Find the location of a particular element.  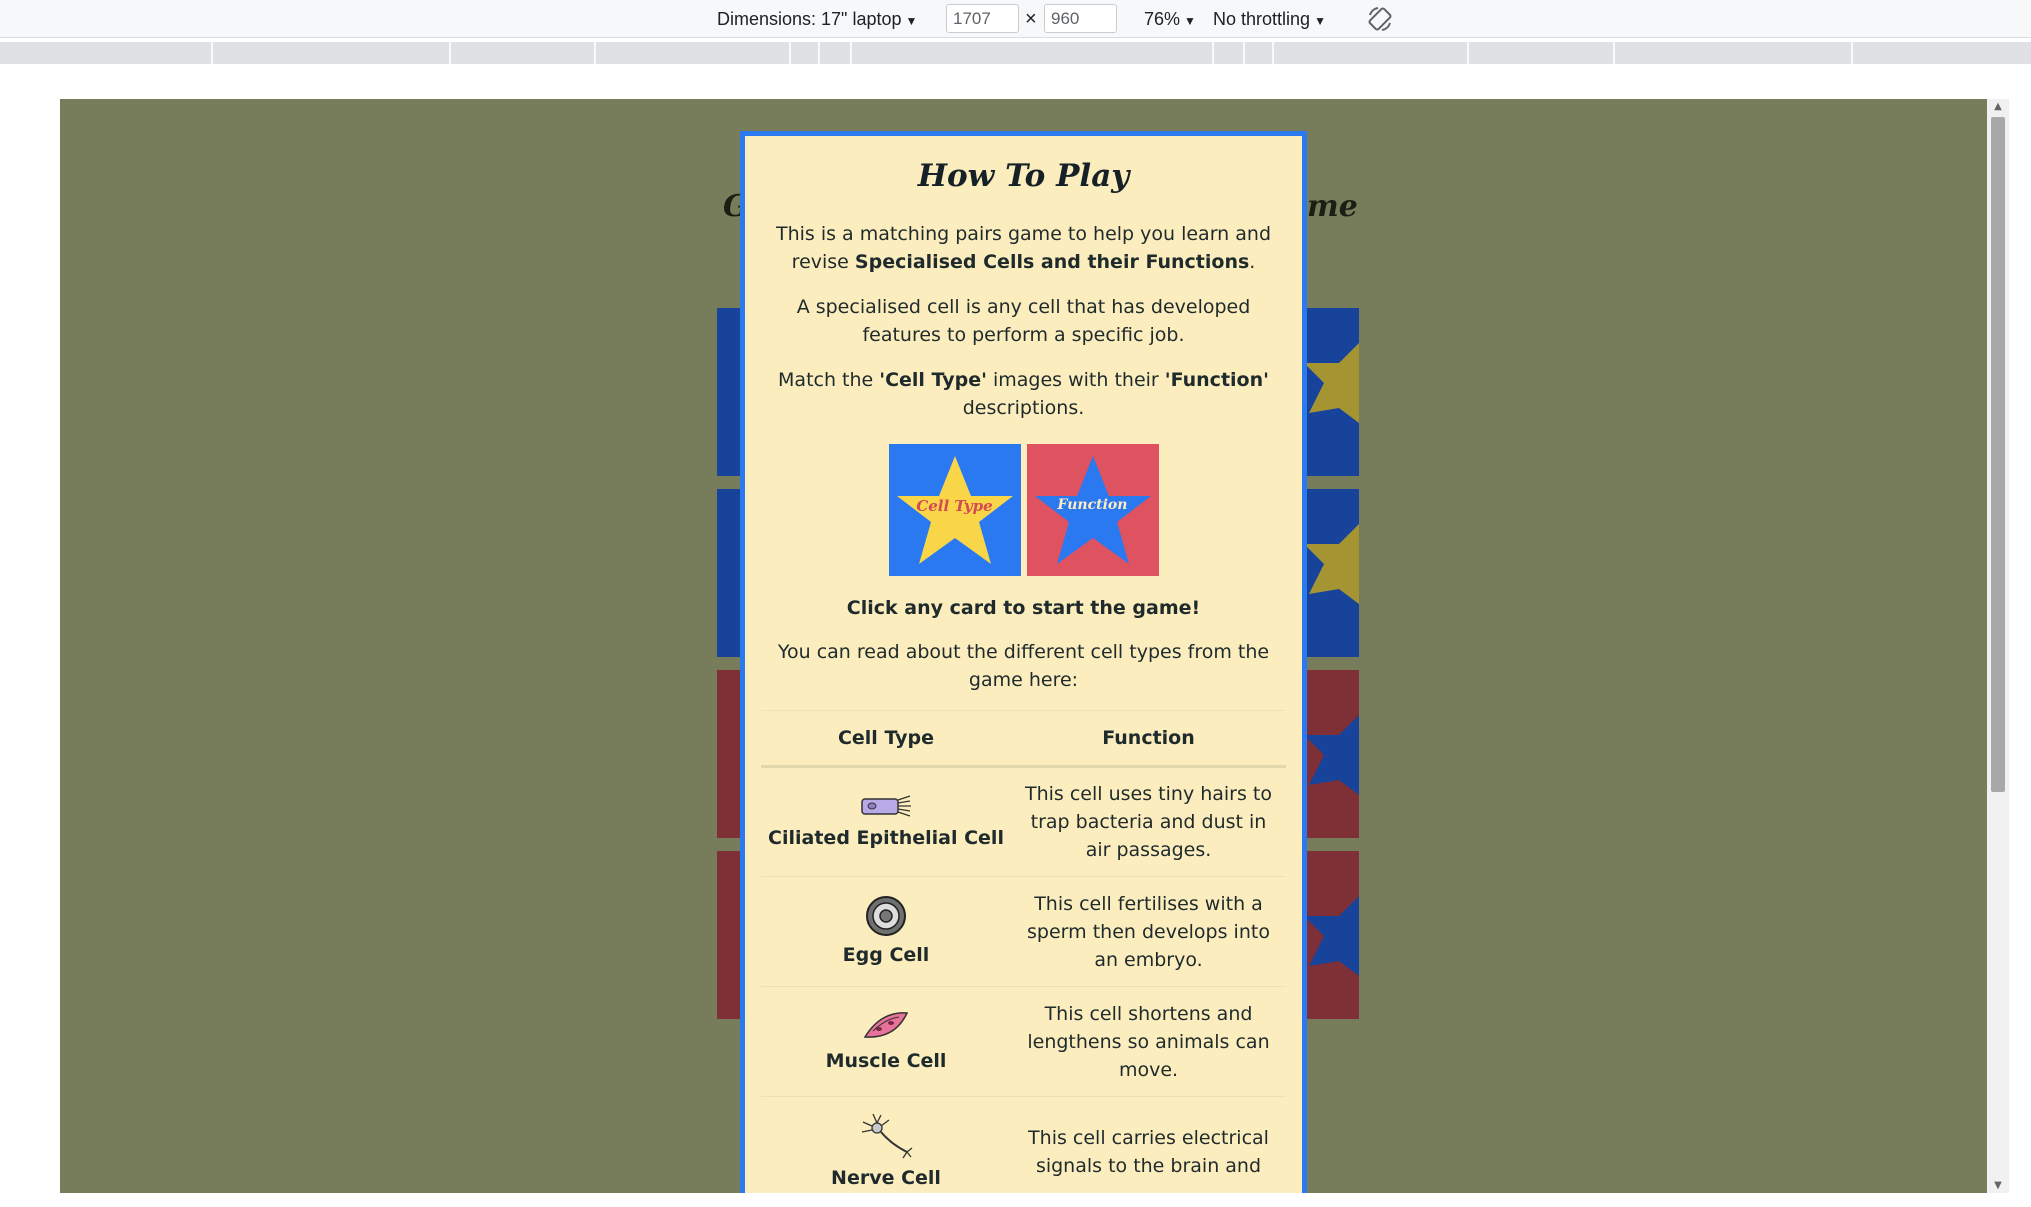

column-header-function: Function is located at coordinates (1148, 739).